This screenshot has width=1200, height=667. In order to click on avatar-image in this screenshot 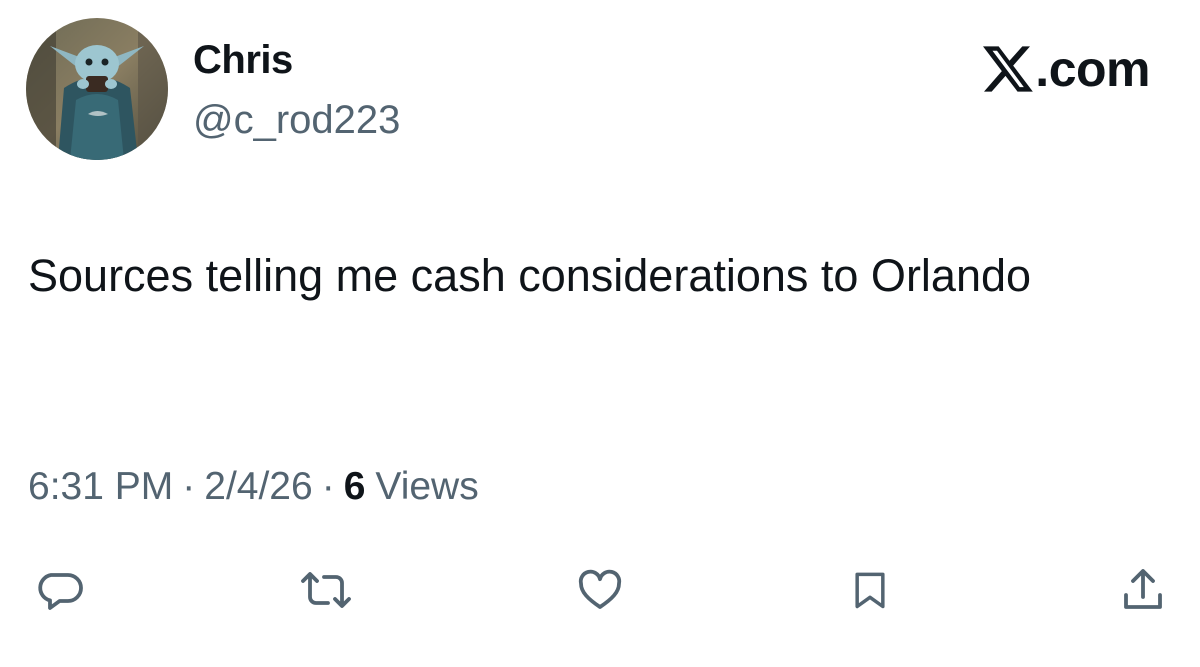, I will do `click(97, 89)`.